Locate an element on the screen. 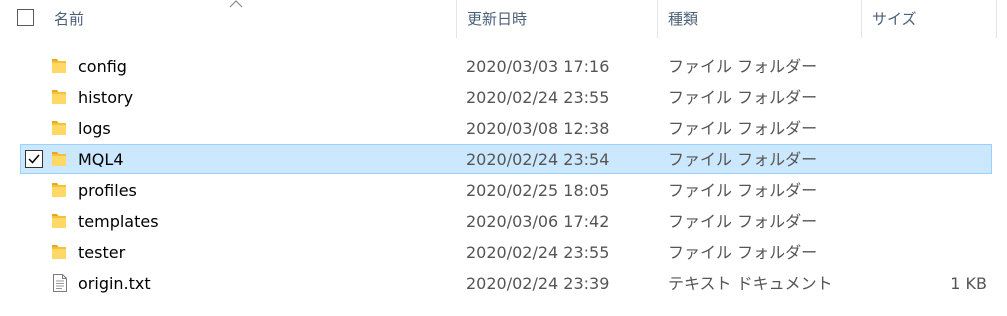 This screenshot has width=1007, height=316. modified-date: 2020/03/03 17:16 is located at coordinates (538, 66).